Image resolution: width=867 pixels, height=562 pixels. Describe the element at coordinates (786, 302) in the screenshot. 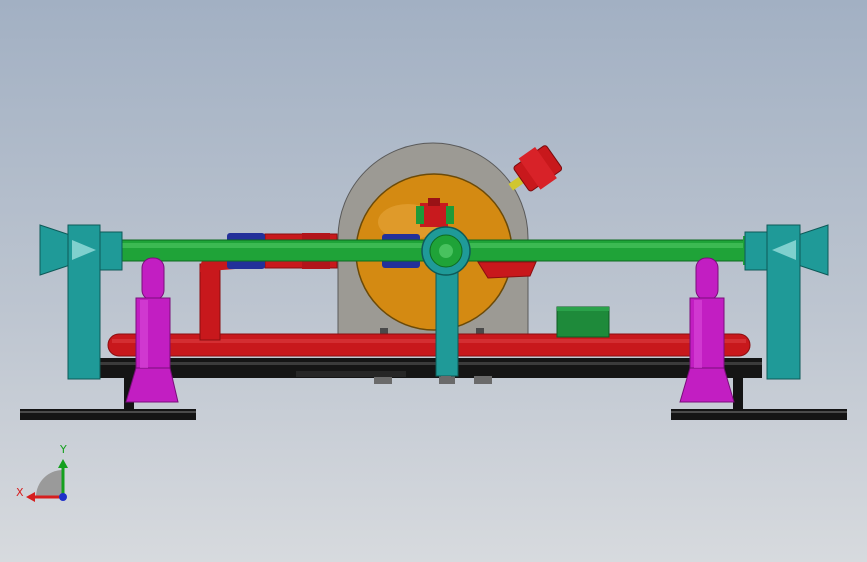

I see `teal-frame-right` at that location.